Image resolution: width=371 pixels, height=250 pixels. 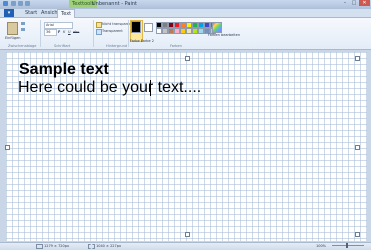 I want to click on selection-size-icon, so click(x=91, y=246).